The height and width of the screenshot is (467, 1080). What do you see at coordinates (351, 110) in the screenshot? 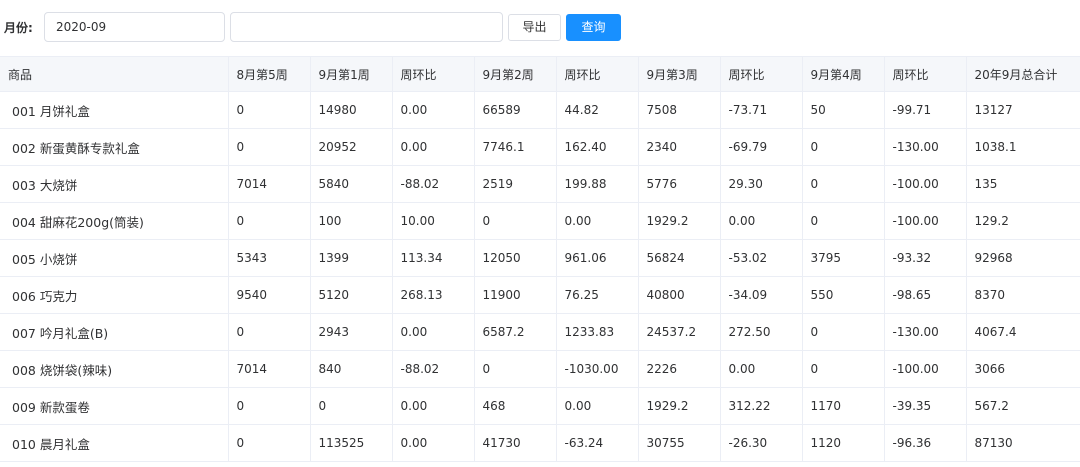
I see `table-cell: 14980` at bounding box center [351, 110].